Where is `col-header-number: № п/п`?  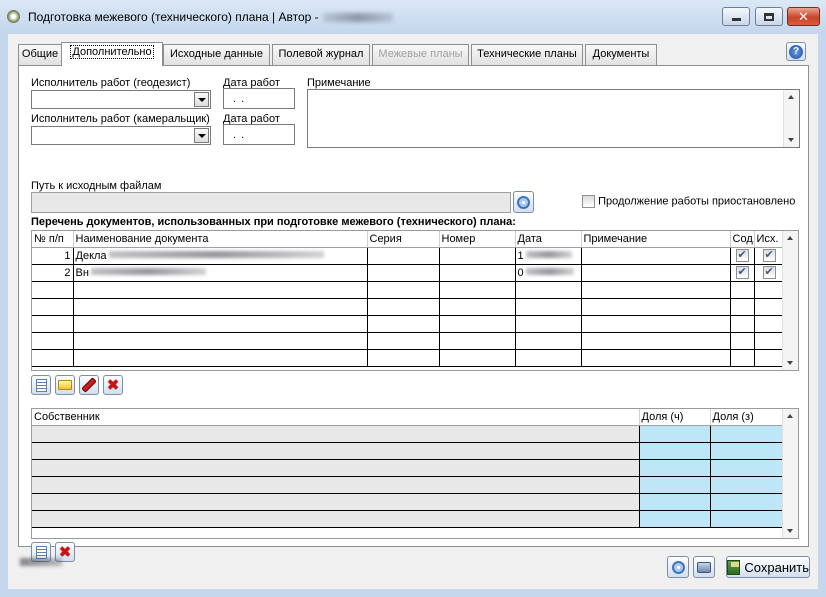 col-header-number: № п/п is located at coordinates (53, 239).